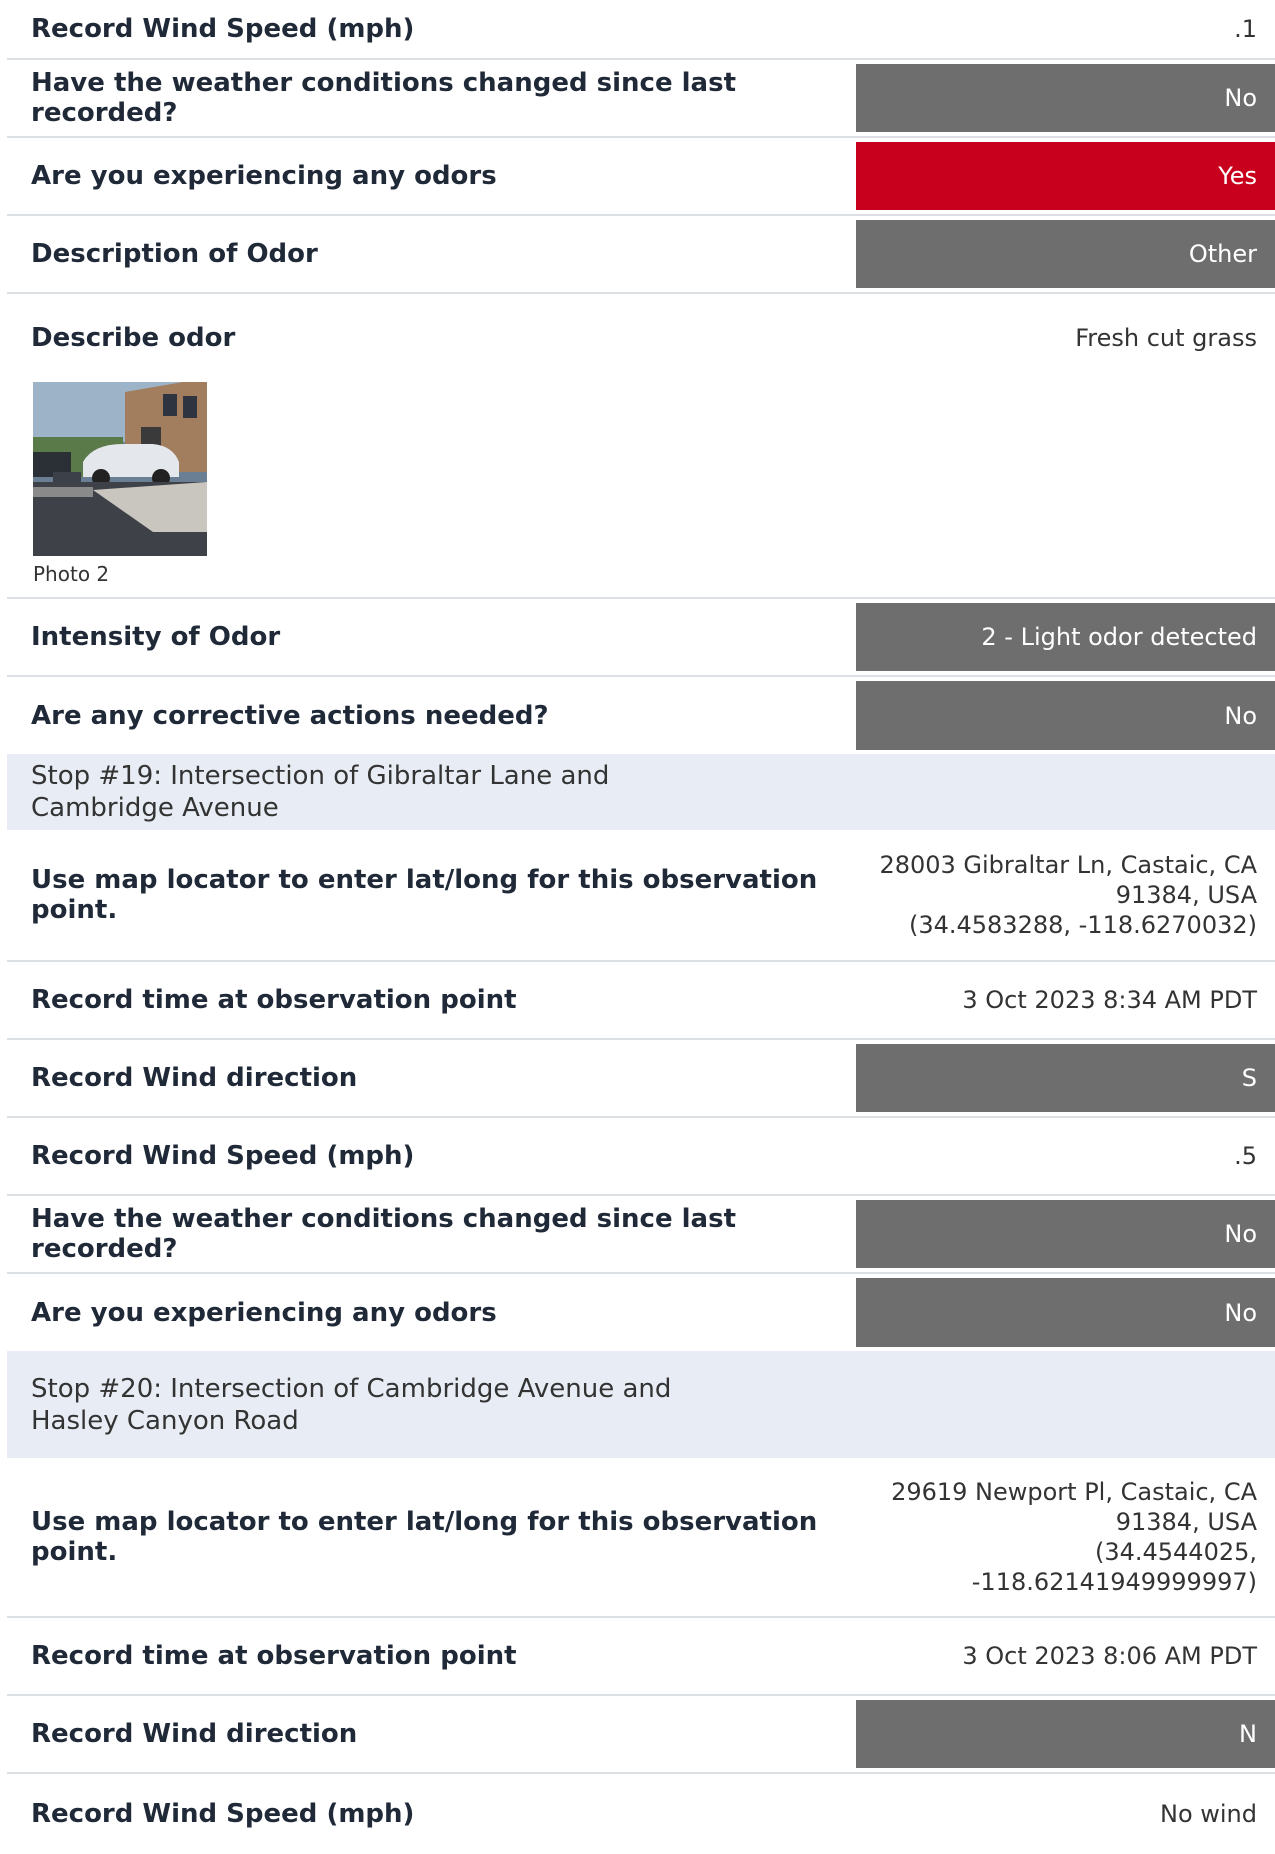 The height and width of the screenshot is (1854, 1275). What do you see at coordinates (71, 574) in the screenshot?
I see `photo-caption: Photo 2` at bounding box center [71, 574].